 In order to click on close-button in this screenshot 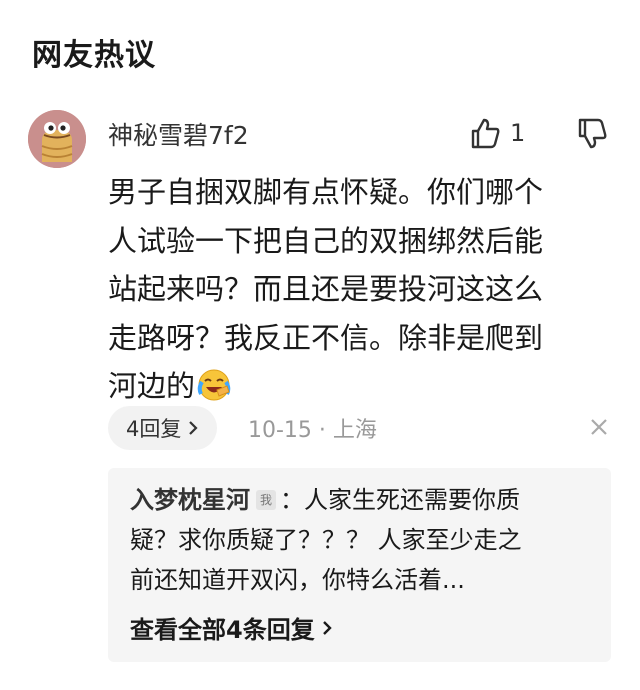, I will do `click(599, 427)`.